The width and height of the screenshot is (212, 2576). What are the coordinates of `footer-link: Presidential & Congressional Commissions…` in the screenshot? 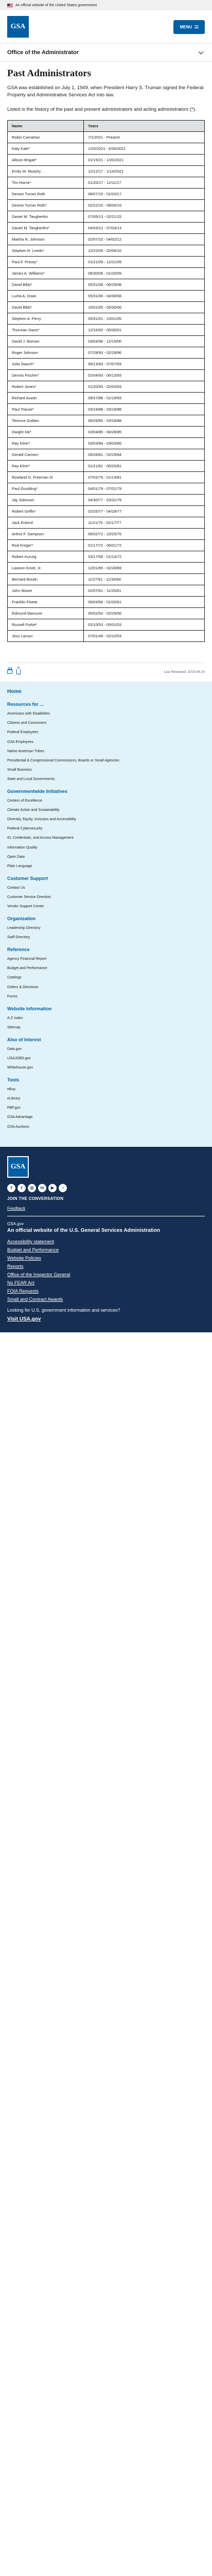 It's located at (106, 761).